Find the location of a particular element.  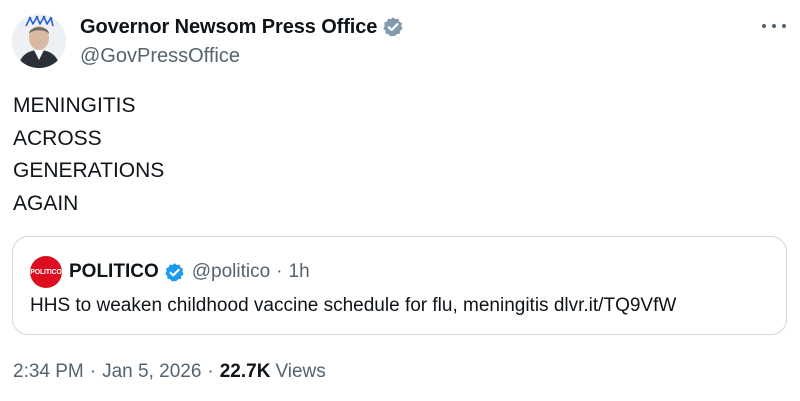

author-name-row: Governor Newsom Press Office is located at coordinates (242, 27).